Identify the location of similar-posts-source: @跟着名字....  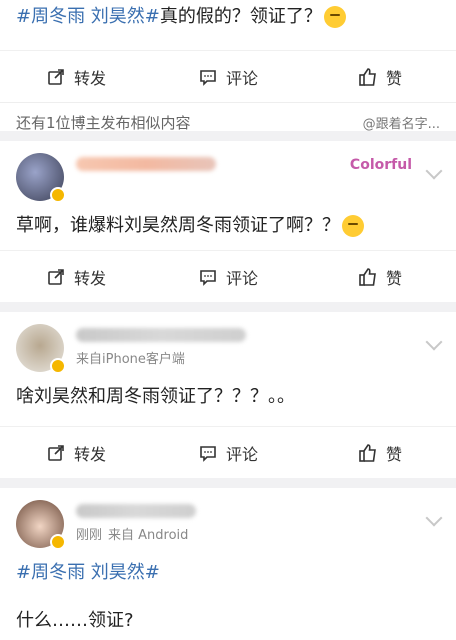
(401, 122).